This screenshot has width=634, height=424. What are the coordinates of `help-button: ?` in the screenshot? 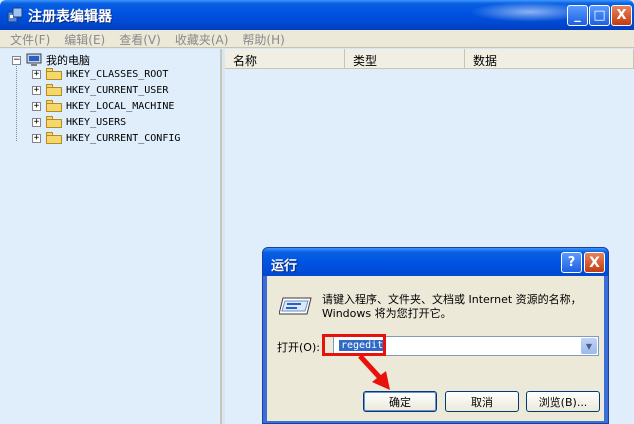 It's located at (571, 262).